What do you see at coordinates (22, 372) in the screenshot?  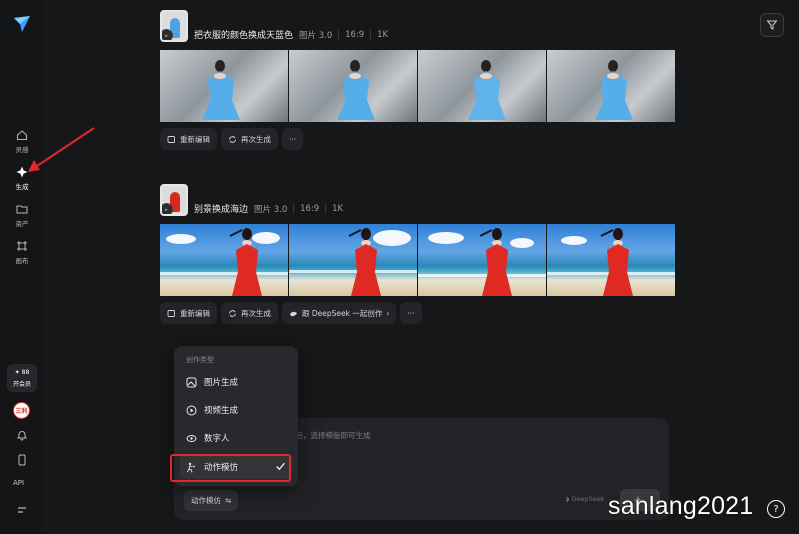 I see `vip-count: ✦ 88` at bounding box center [22, 372].